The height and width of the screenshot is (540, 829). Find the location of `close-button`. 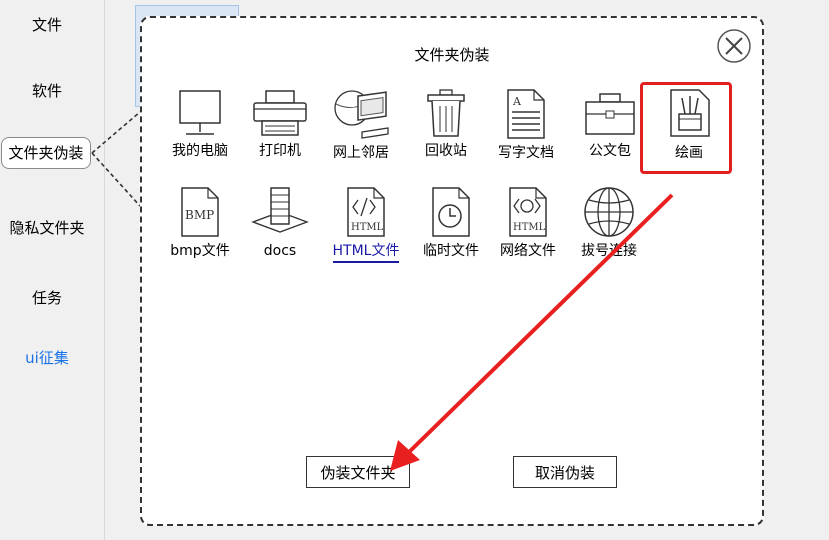

close-button is located at coordinates (734, 46).